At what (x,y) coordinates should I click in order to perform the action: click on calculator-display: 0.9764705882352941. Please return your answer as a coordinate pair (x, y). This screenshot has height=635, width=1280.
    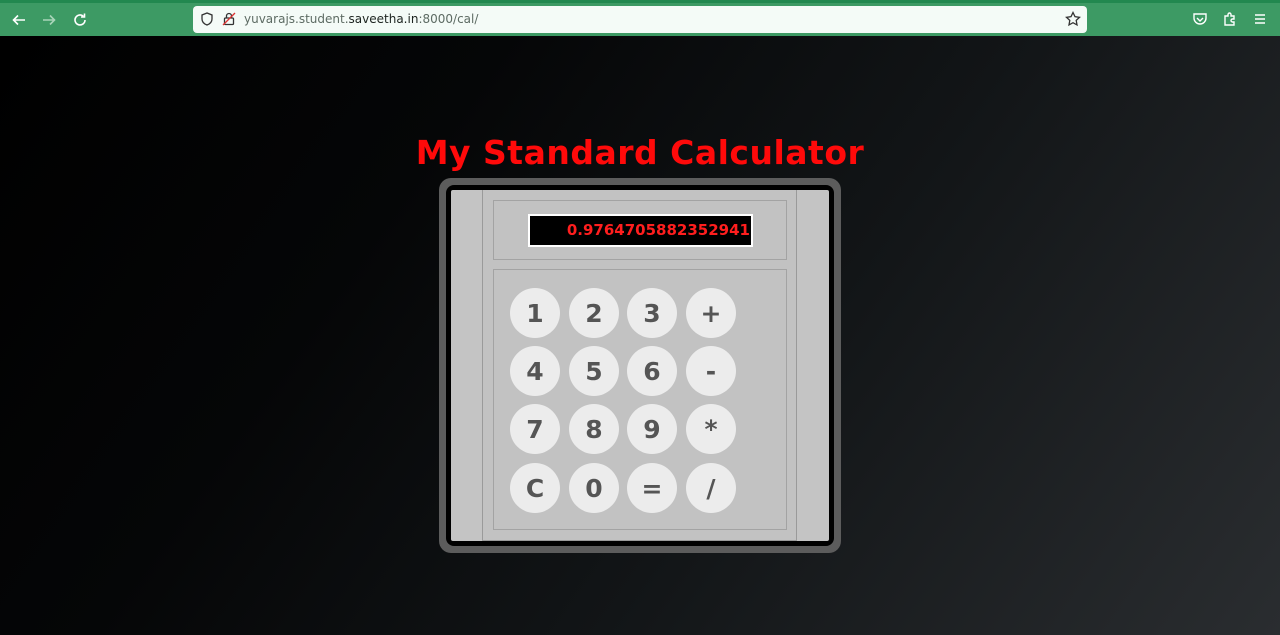
    Looking at the image, I should click on (640, 230).